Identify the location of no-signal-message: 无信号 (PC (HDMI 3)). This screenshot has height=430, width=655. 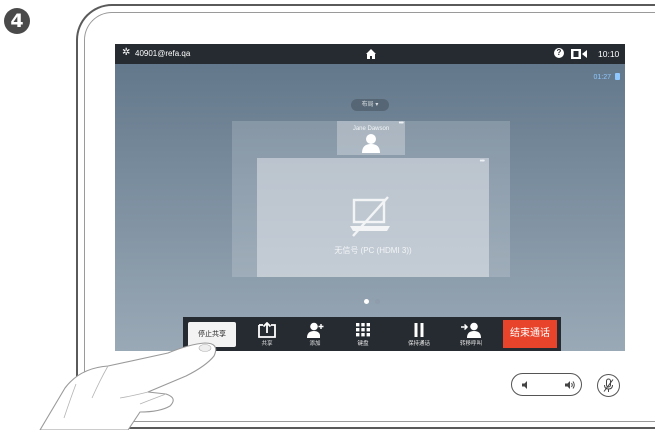
(373, 250).